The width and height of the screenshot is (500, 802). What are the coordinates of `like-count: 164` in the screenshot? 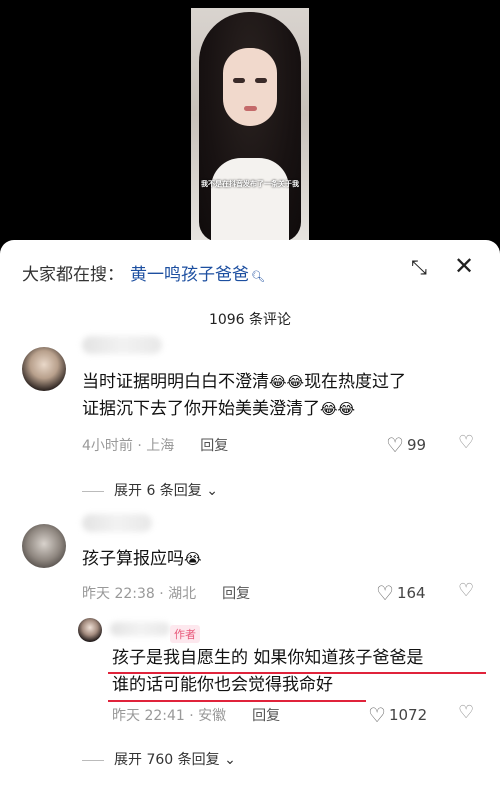 It's located at (411, 593).